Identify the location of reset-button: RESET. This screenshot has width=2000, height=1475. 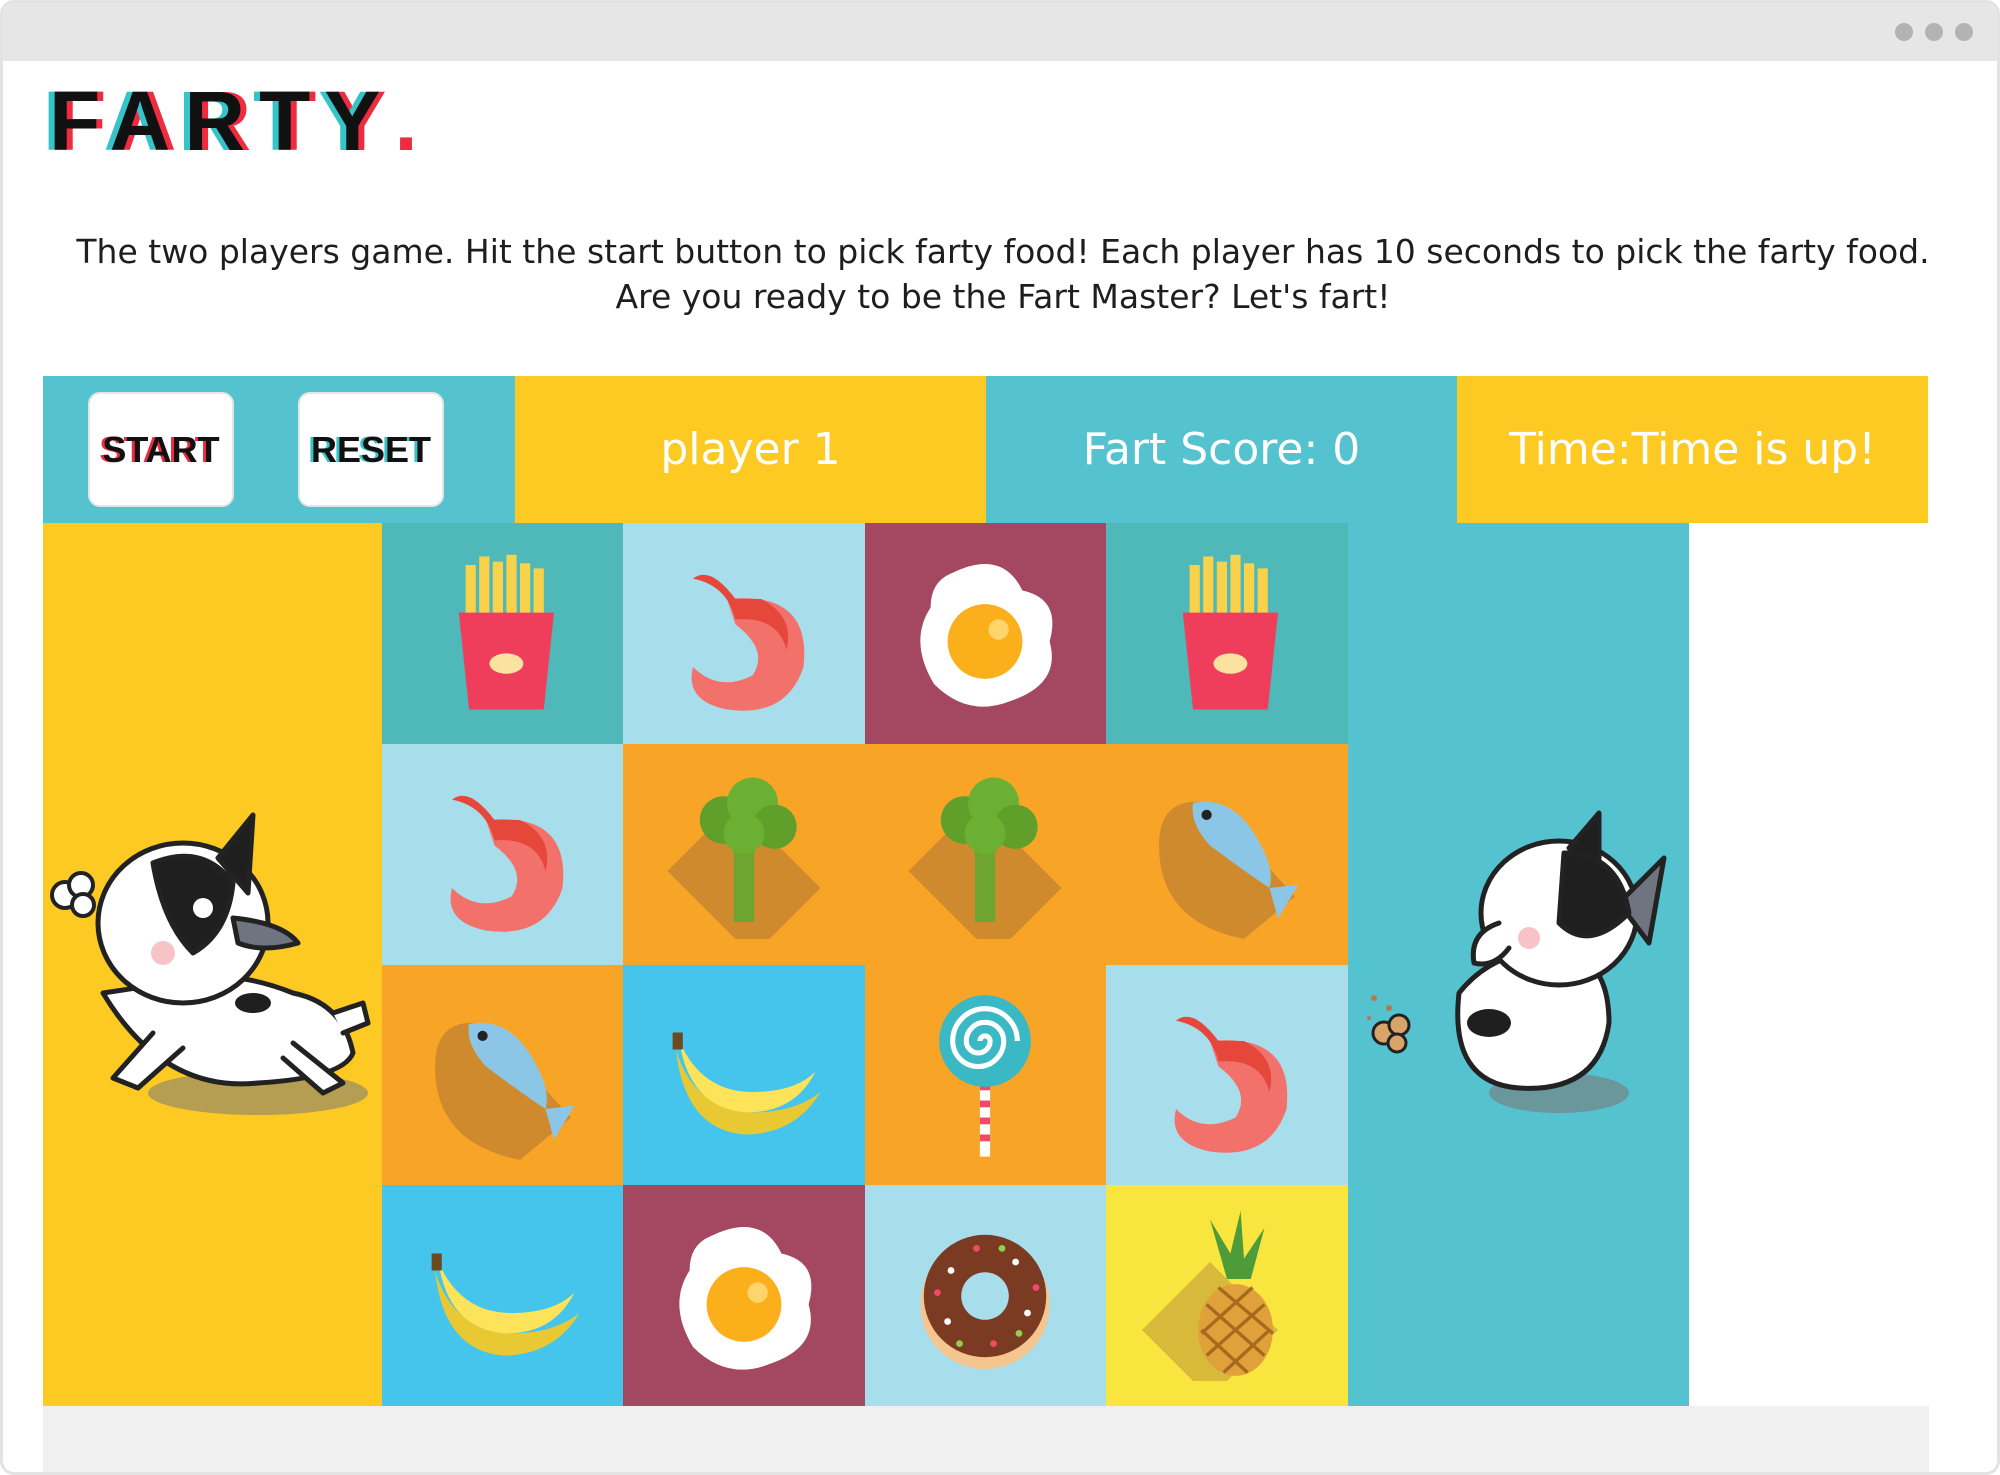
(371, 449).